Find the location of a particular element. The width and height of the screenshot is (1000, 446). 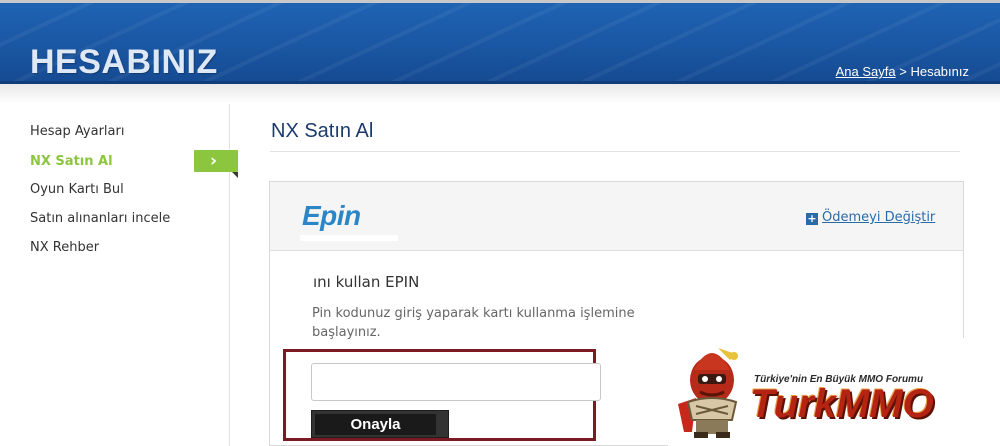

epin-section-title: ını kullan EPIN is located at coordinates (366, 282).